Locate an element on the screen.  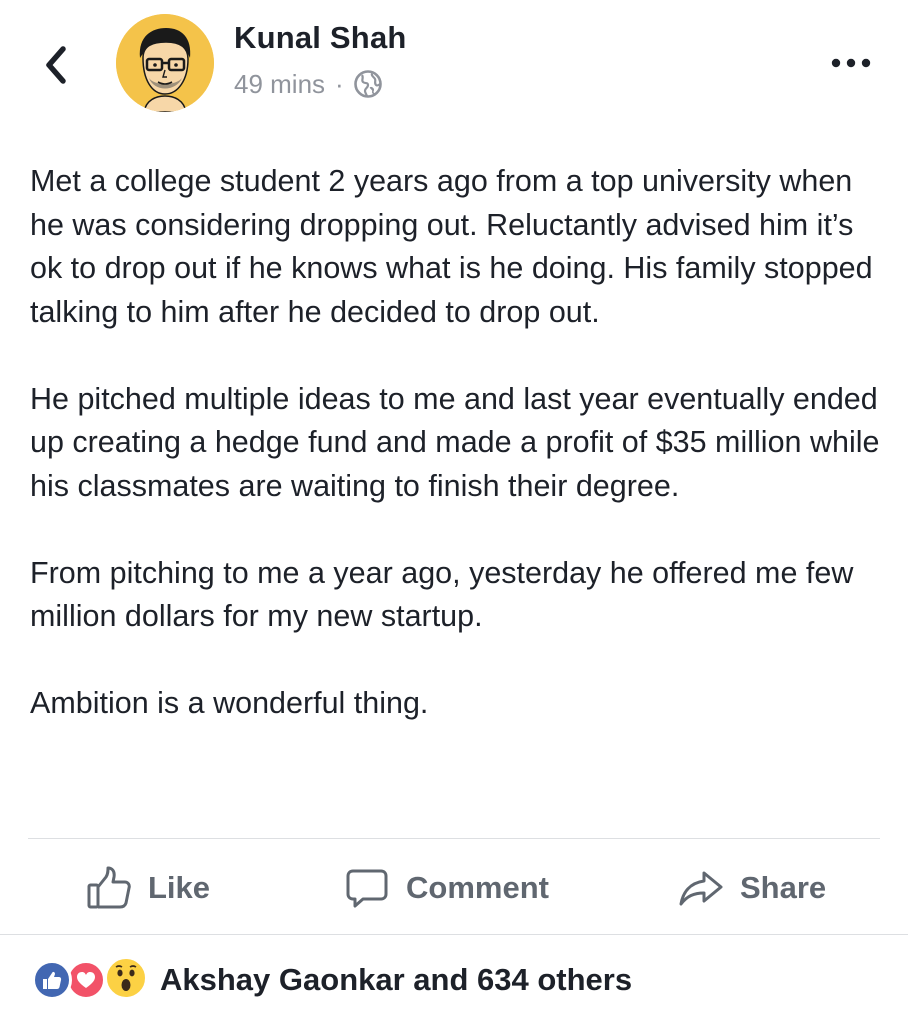
reactions-summary-text: Akshay Gaonkar and 634 others is located at coordinates (396, 980).